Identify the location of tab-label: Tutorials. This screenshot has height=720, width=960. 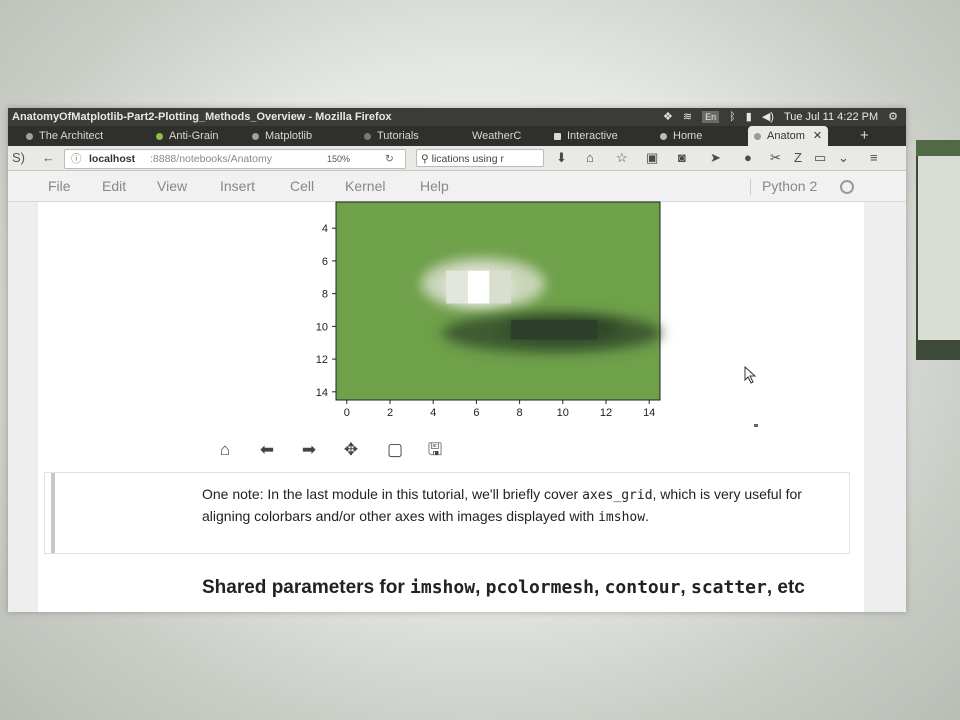
(398, 136).